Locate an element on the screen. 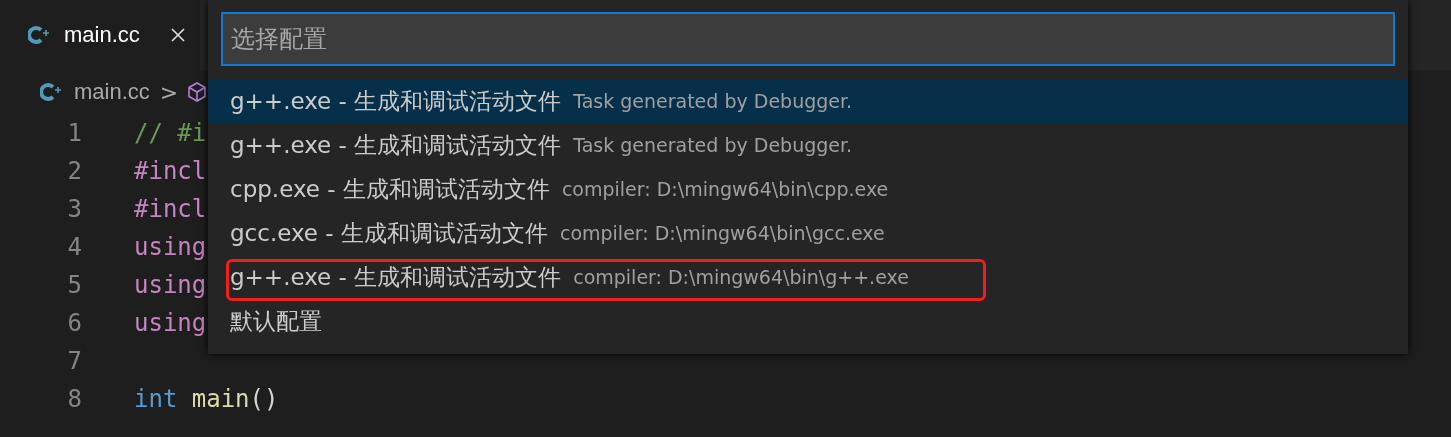  search-field: 选择配置 is located at coordinates (808, 39).